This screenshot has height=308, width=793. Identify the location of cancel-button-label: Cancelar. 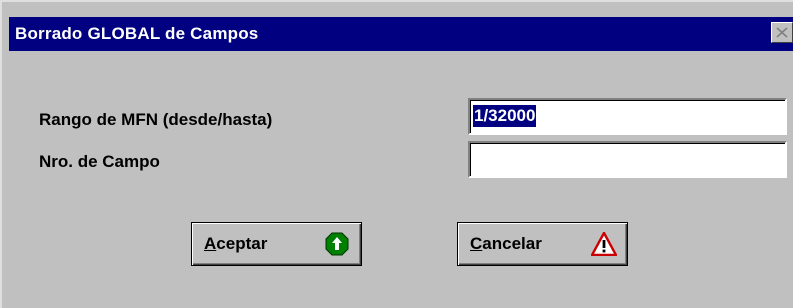
(506, 243).